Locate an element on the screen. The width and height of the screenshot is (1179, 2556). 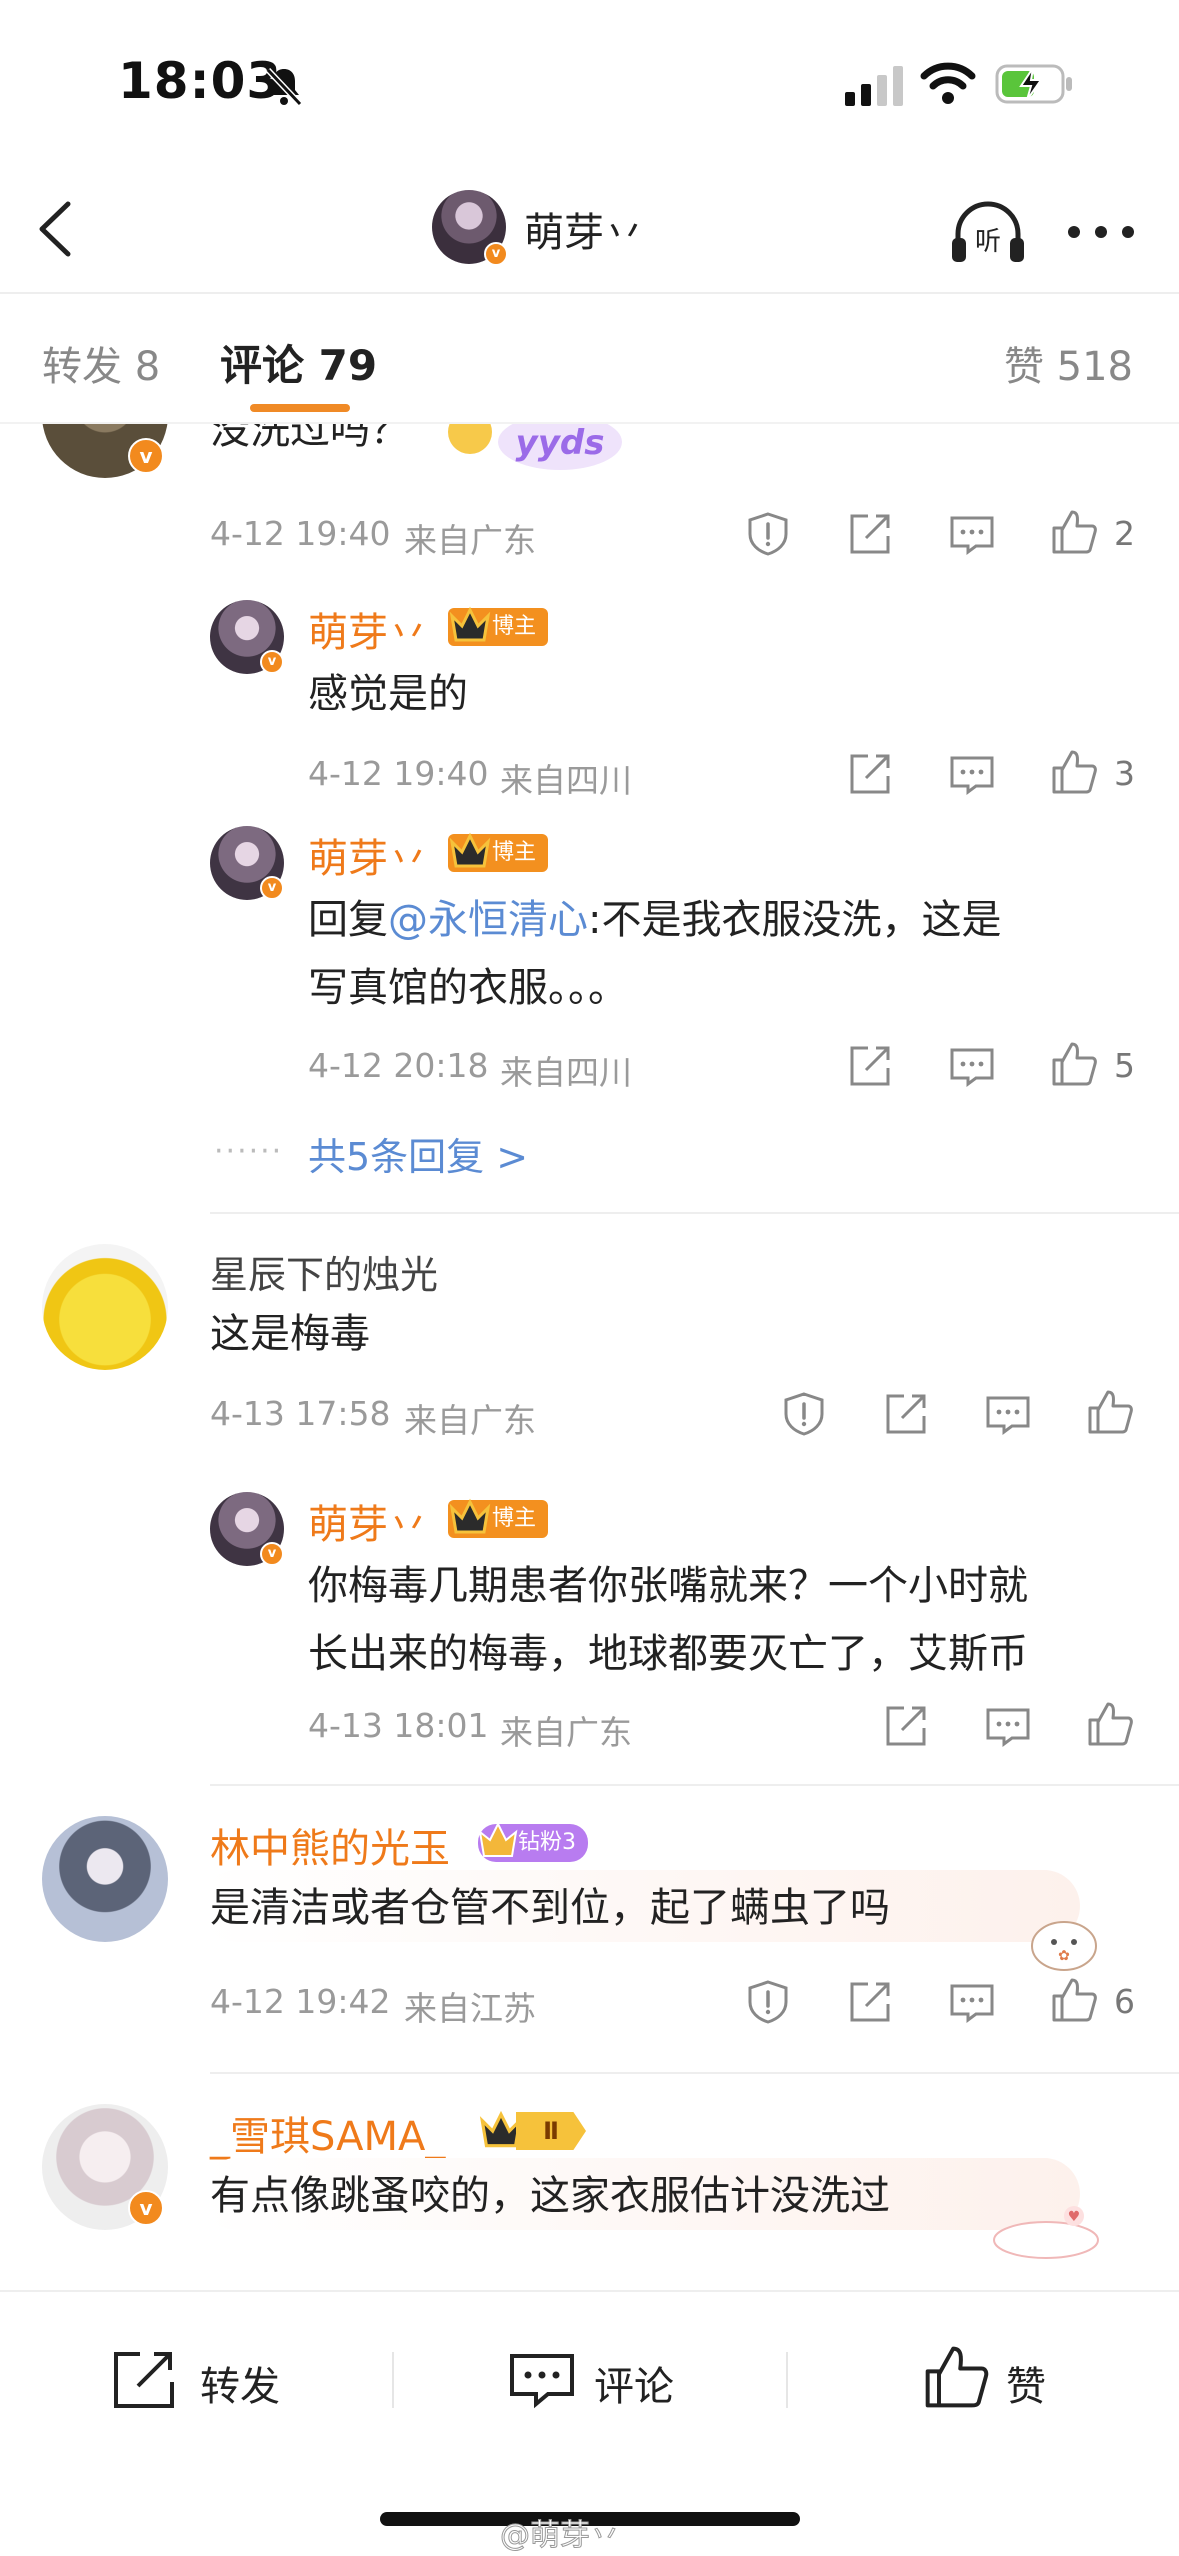
diamond-crown-icon is located at coordinates (498, 1839).